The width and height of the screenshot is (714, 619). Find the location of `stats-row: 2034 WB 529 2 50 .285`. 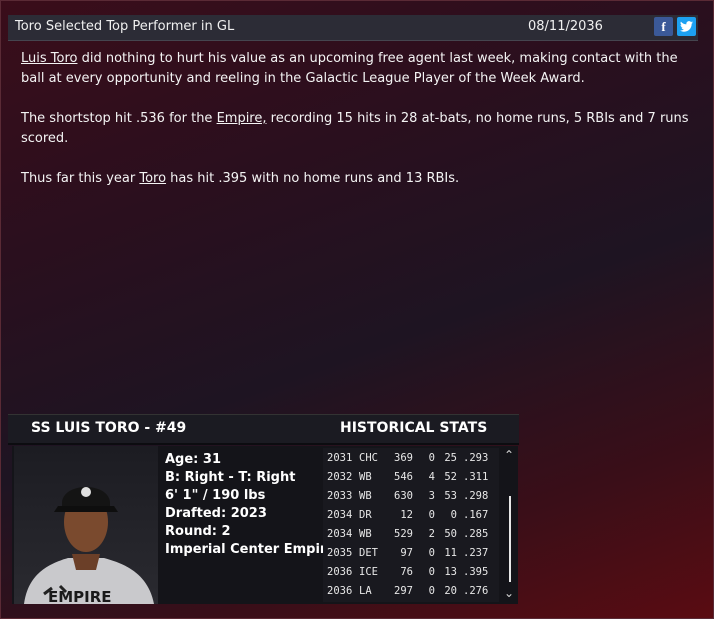

stats-row: 2034 WB 529 2 50 .285 is located at coordinates (413, 537).